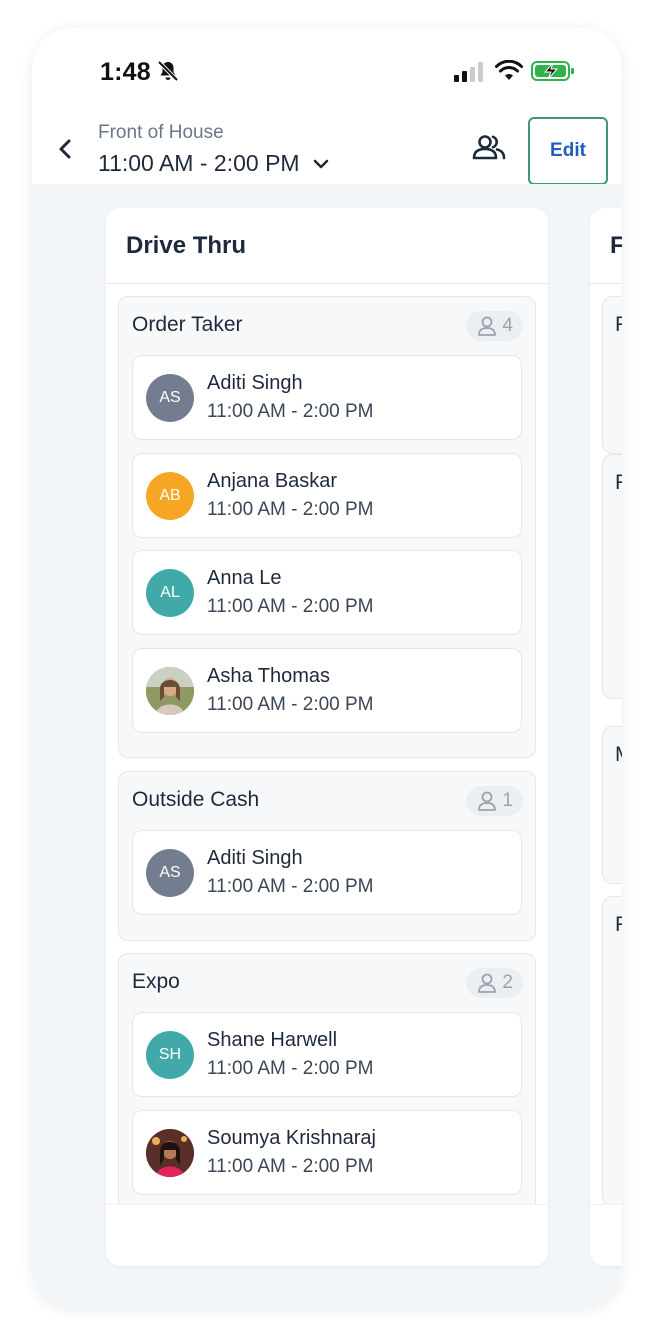  Describe the element at coordinates (161, 132) in the screenshot. I see `area-subtitle: Front of House` at that location.